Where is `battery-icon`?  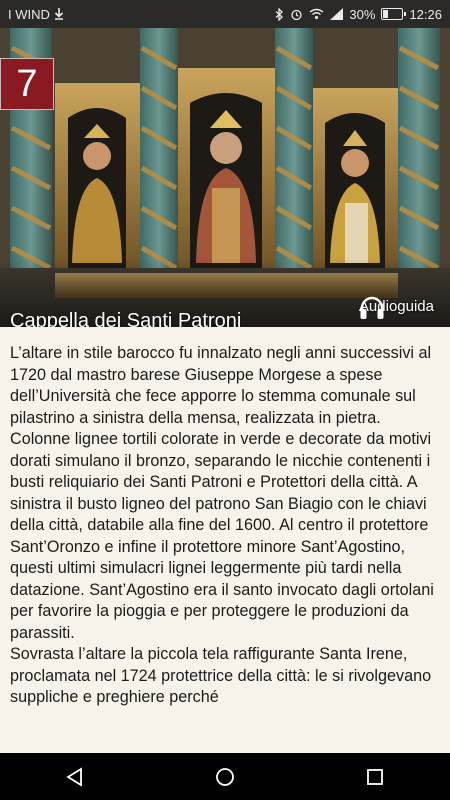
battery-icon is located at coordinates (394, 14).